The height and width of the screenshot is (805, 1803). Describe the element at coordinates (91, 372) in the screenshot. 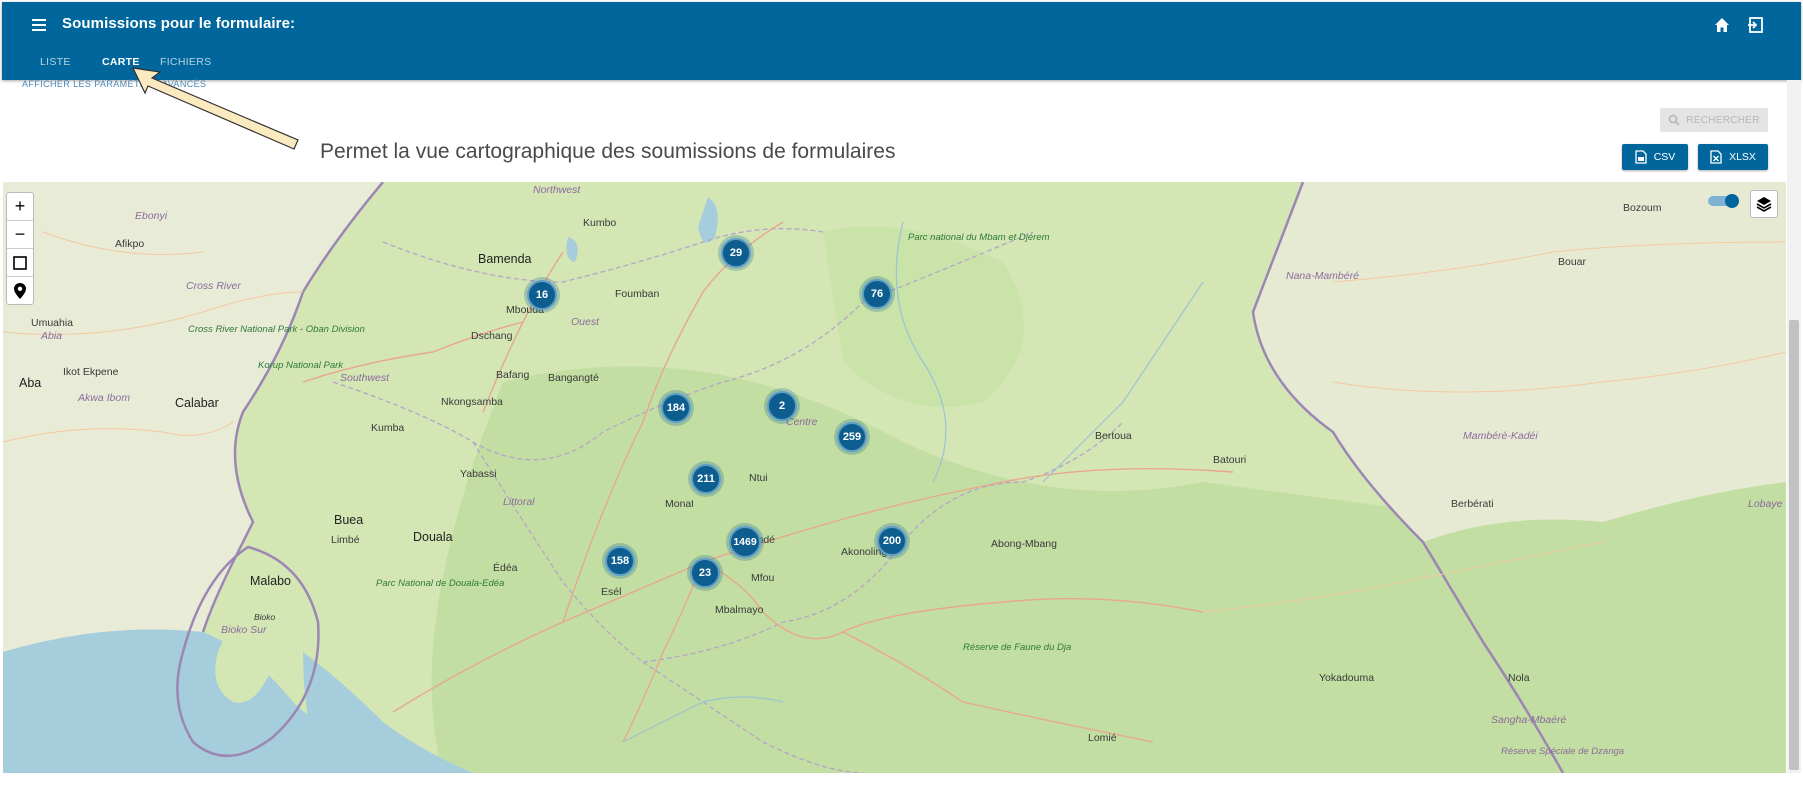

I see `place-label: Ikot Ekpene` at that location.